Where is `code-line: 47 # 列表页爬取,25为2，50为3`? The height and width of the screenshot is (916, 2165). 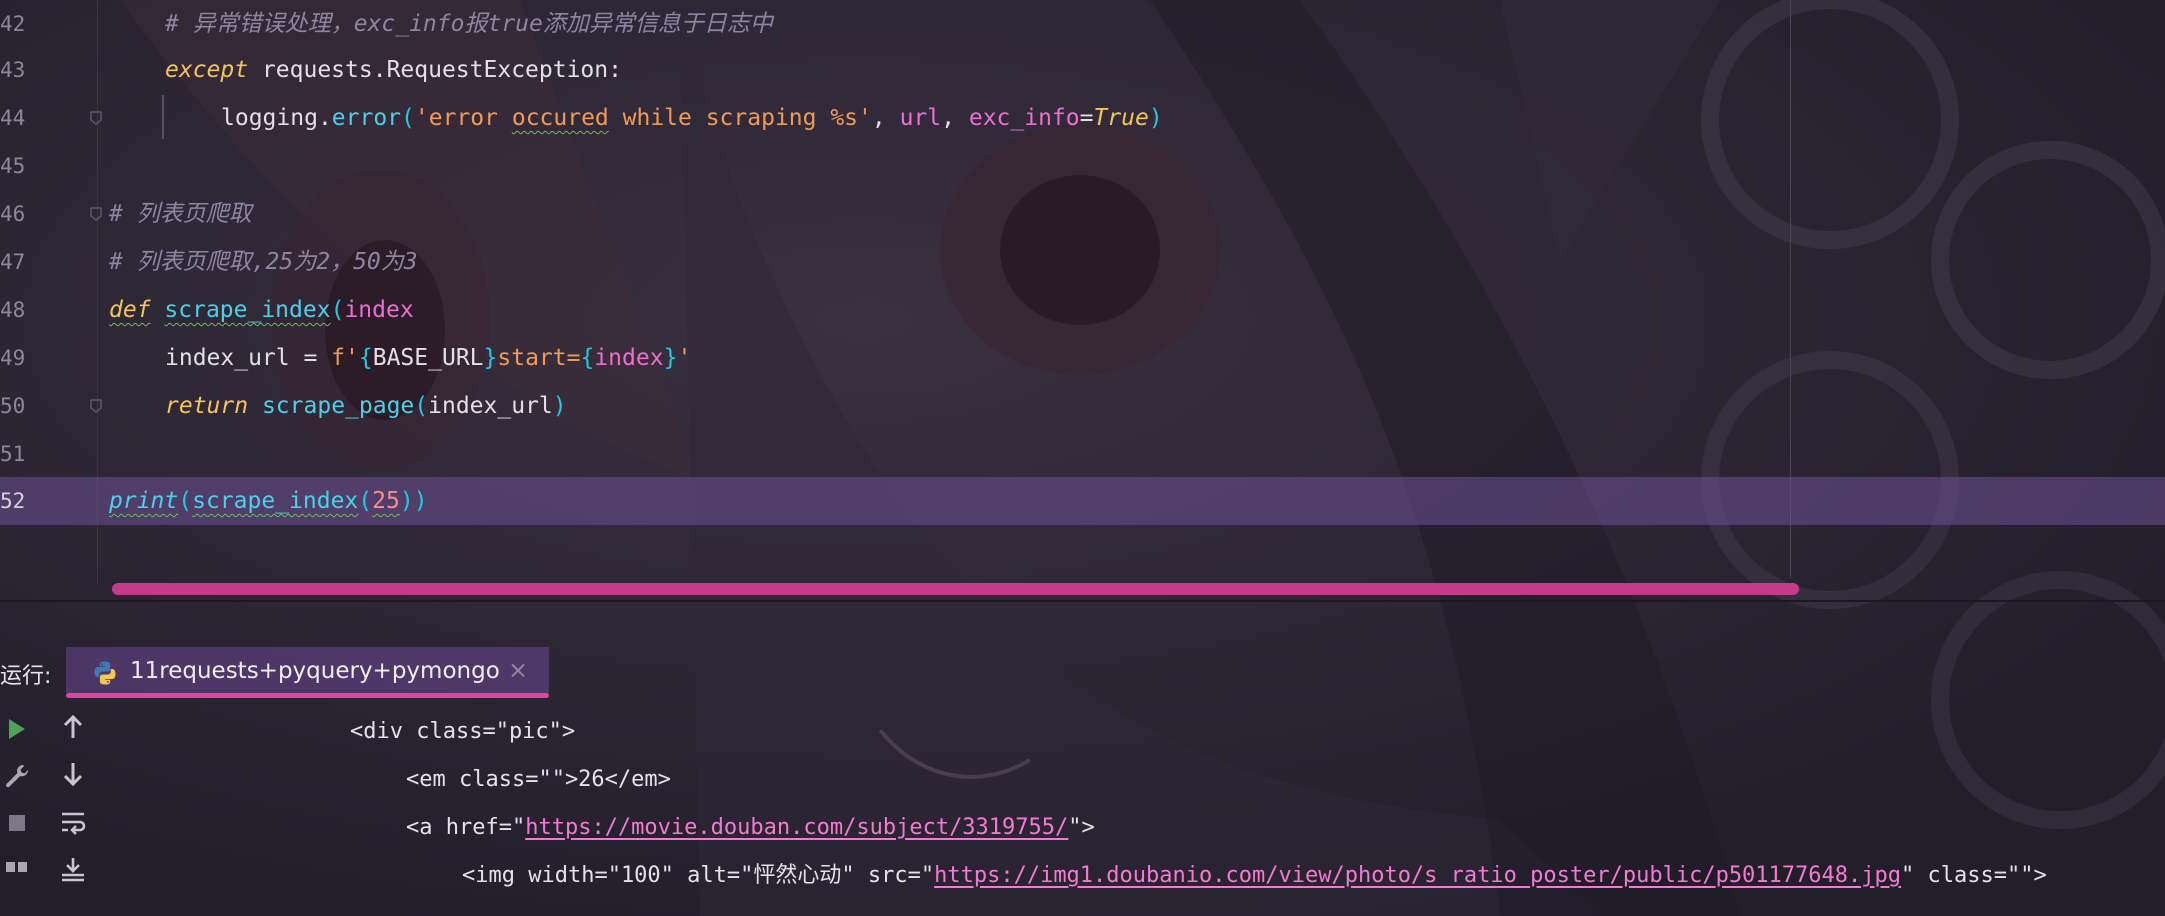
code-line: 47 # 列表页爬取,25为2，50为3 is located at coordinates (1082, 262).